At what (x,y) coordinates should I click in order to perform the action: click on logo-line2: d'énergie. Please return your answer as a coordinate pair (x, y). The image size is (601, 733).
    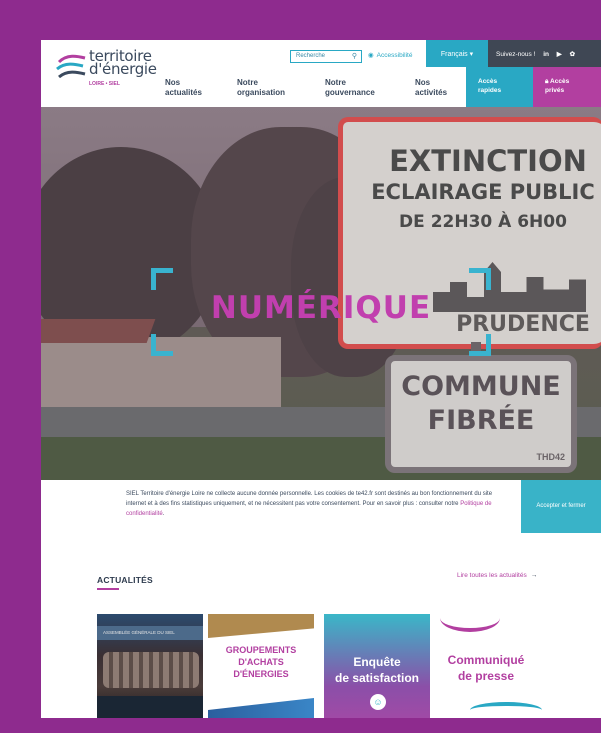
    Looking at the image, I should click on (123, 69).